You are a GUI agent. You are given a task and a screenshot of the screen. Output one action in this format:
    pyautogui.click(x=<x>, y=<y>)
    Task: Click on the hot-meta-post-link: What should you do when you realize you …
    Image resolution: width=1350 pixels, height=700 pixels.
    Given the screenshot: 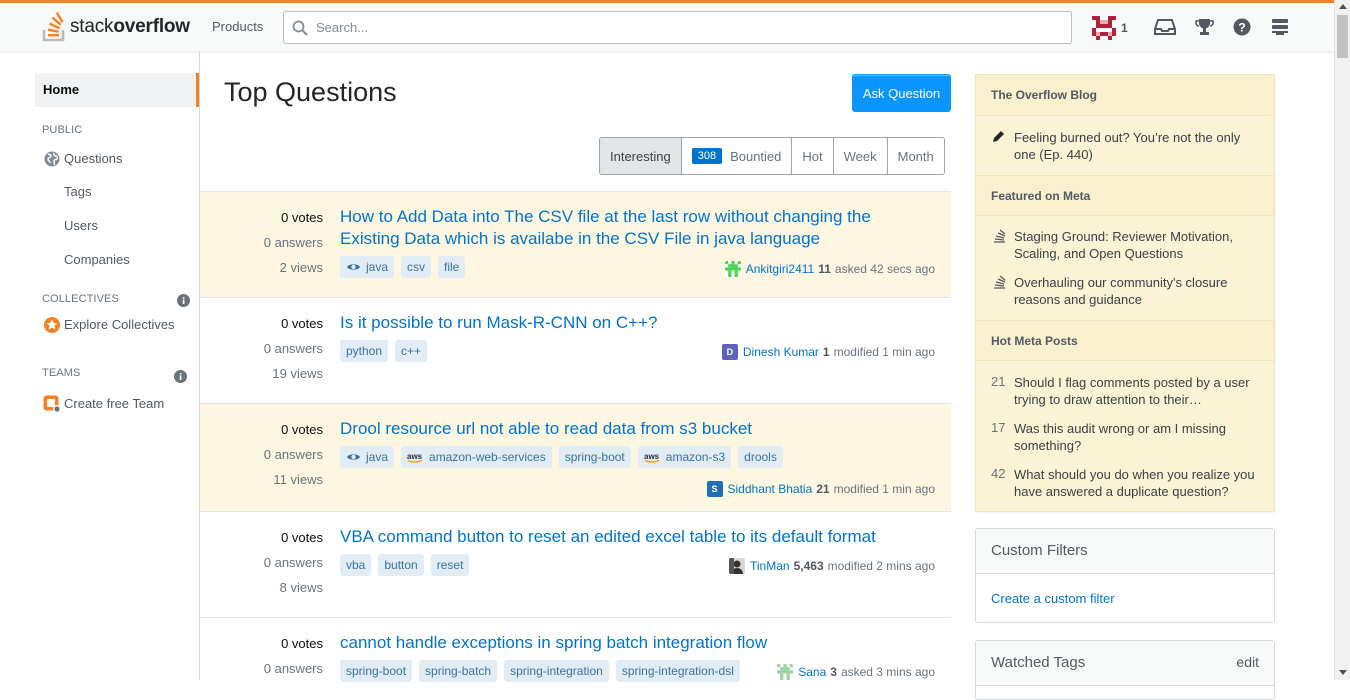 What is the action you would take?
    pyautogui.click(x=1139, y=483)
    